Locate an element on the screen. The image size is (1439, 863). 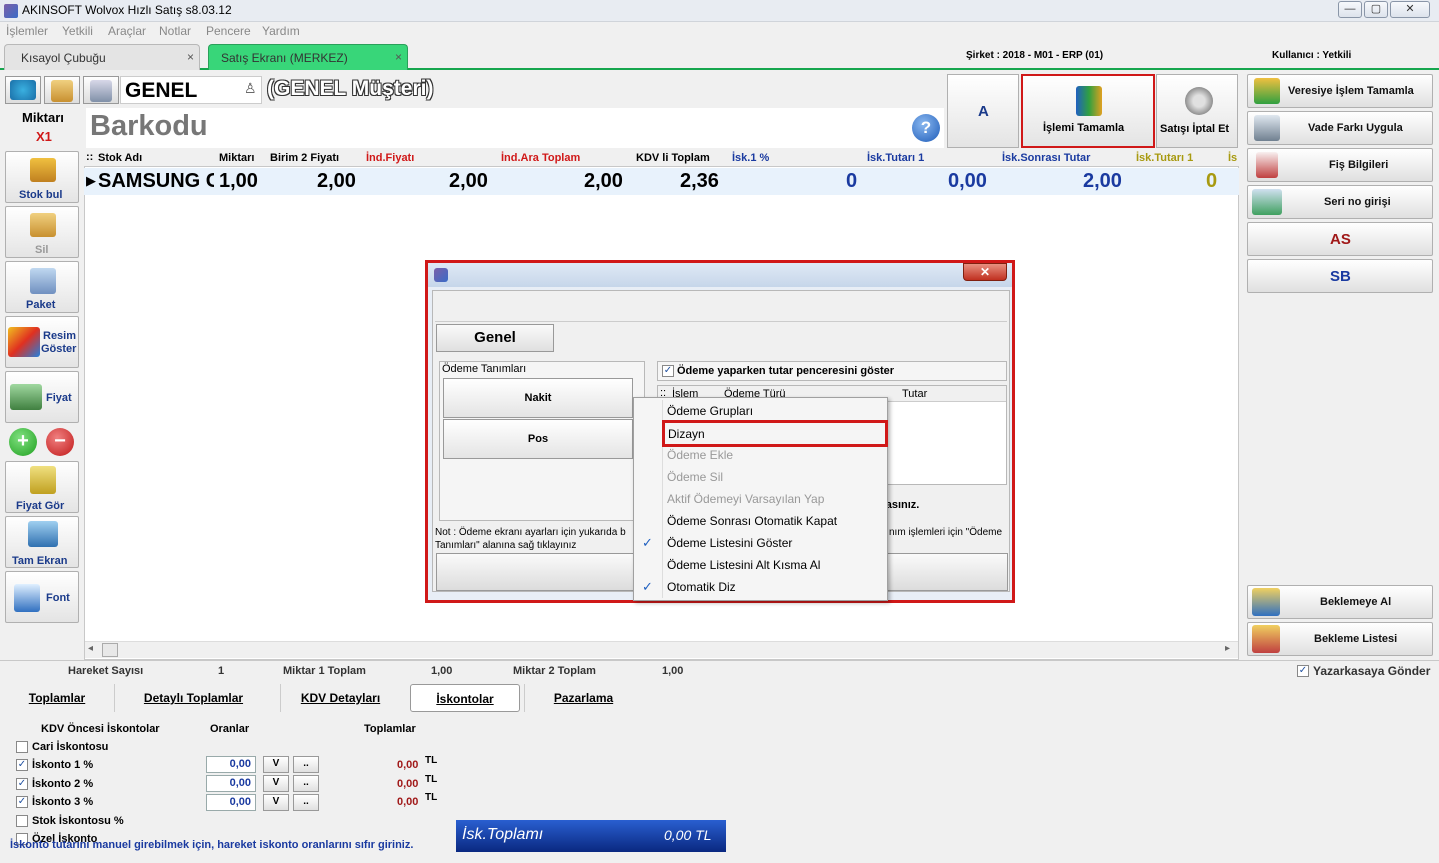
tab-genel: Genel is located at coordinates (495, 338).